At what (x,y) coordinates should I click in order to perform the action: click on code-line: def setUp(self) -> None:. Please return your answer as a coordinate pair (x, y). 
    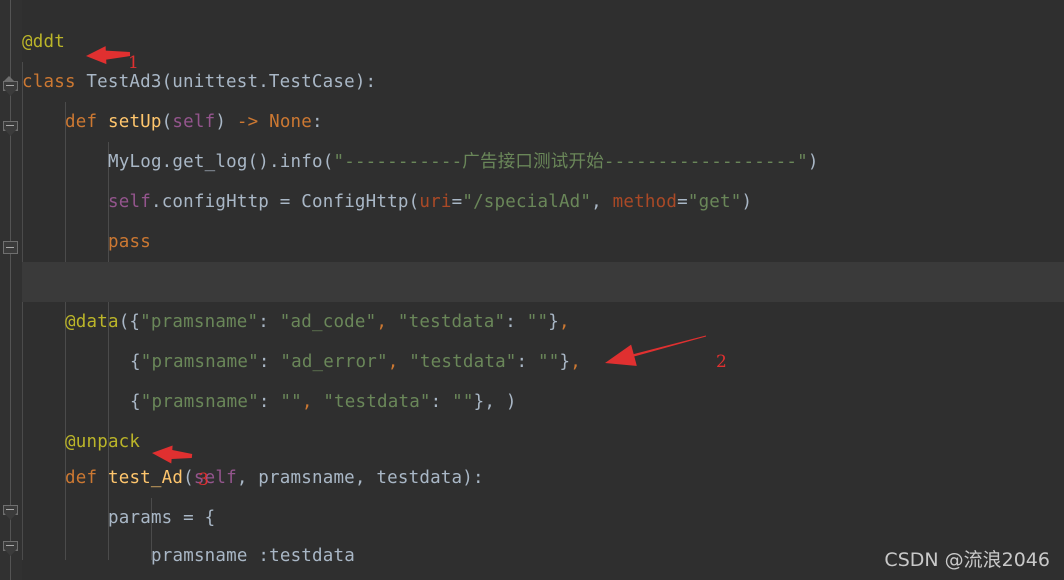
    Looking at the image, I should click on (194, 122).